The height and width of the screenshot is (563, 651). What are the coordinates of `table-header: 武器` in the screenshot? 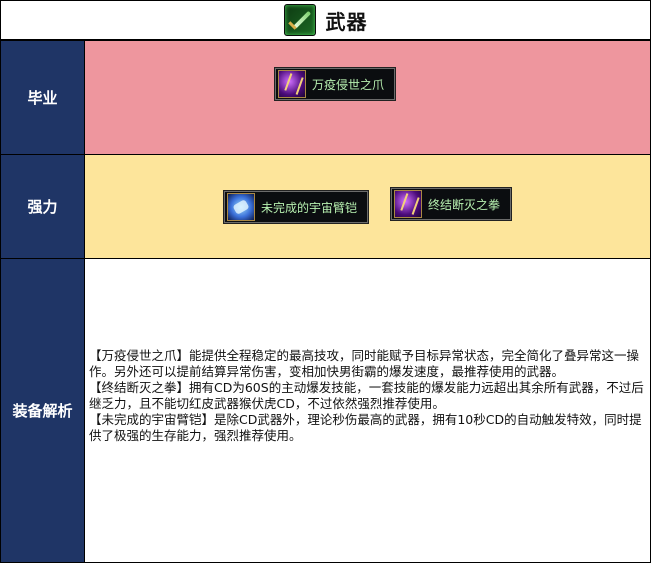 It's located at (325, 21).